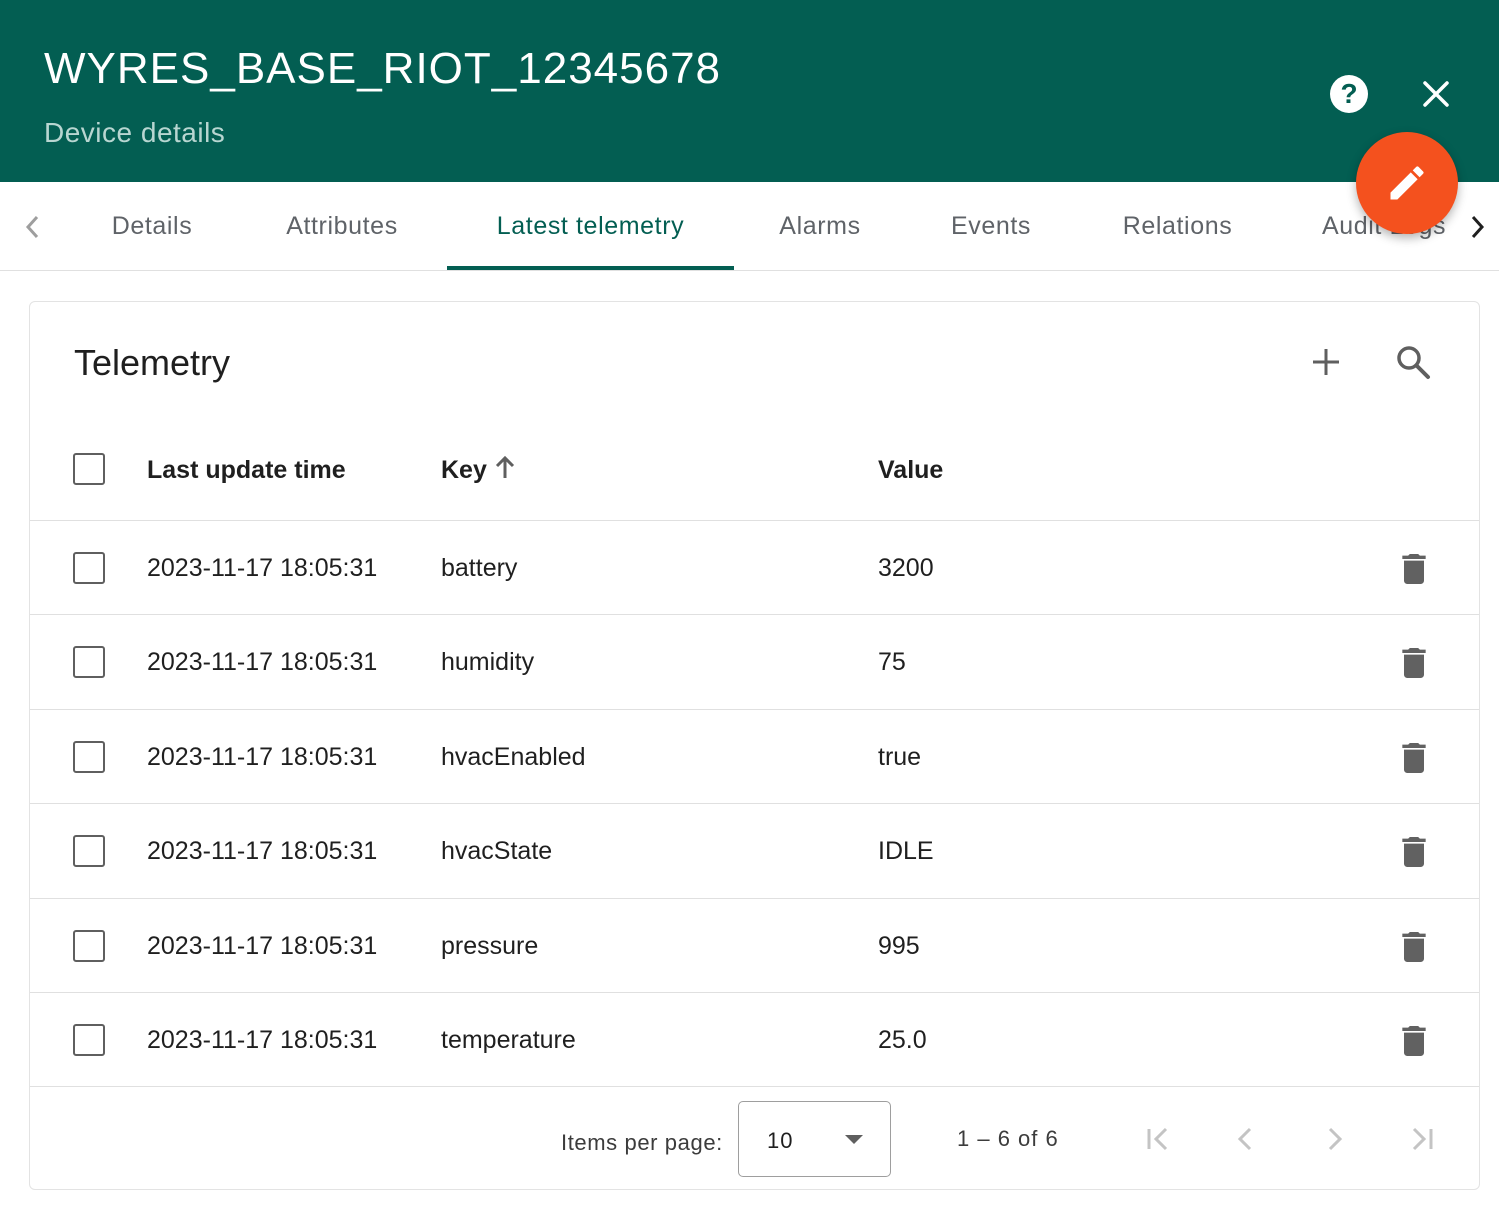 This screenshot has height=1219, width=1499. What do you see at coordinates (479, 568) in the screenshot?
I see `cell-key: battery` at bounding box center [479, 568].